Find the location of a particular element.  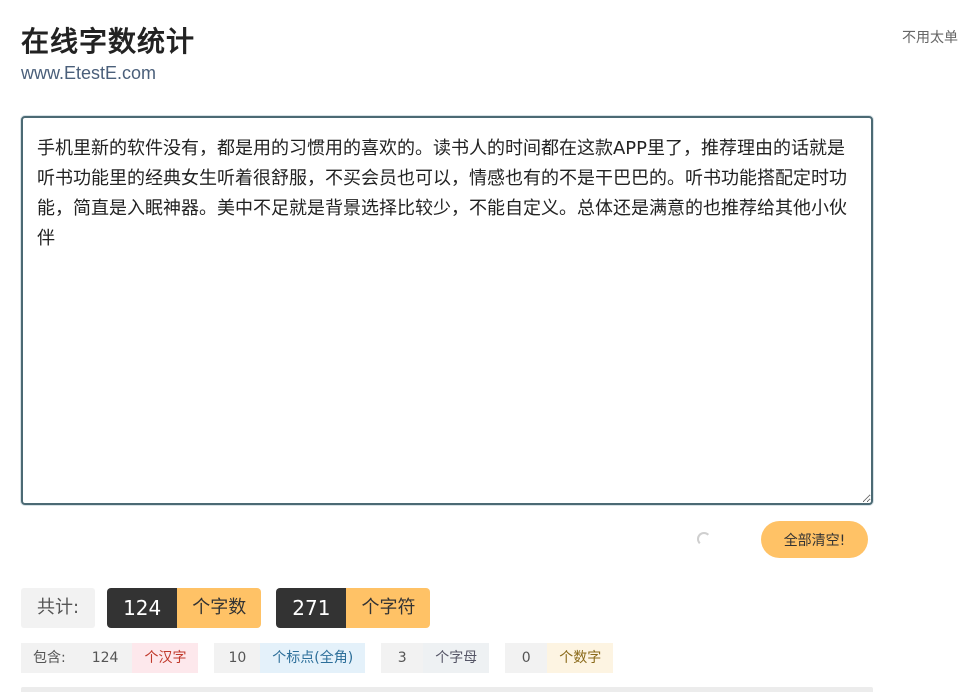

char-count-badge: 271 个字符 is located at coordinates (353, 608).